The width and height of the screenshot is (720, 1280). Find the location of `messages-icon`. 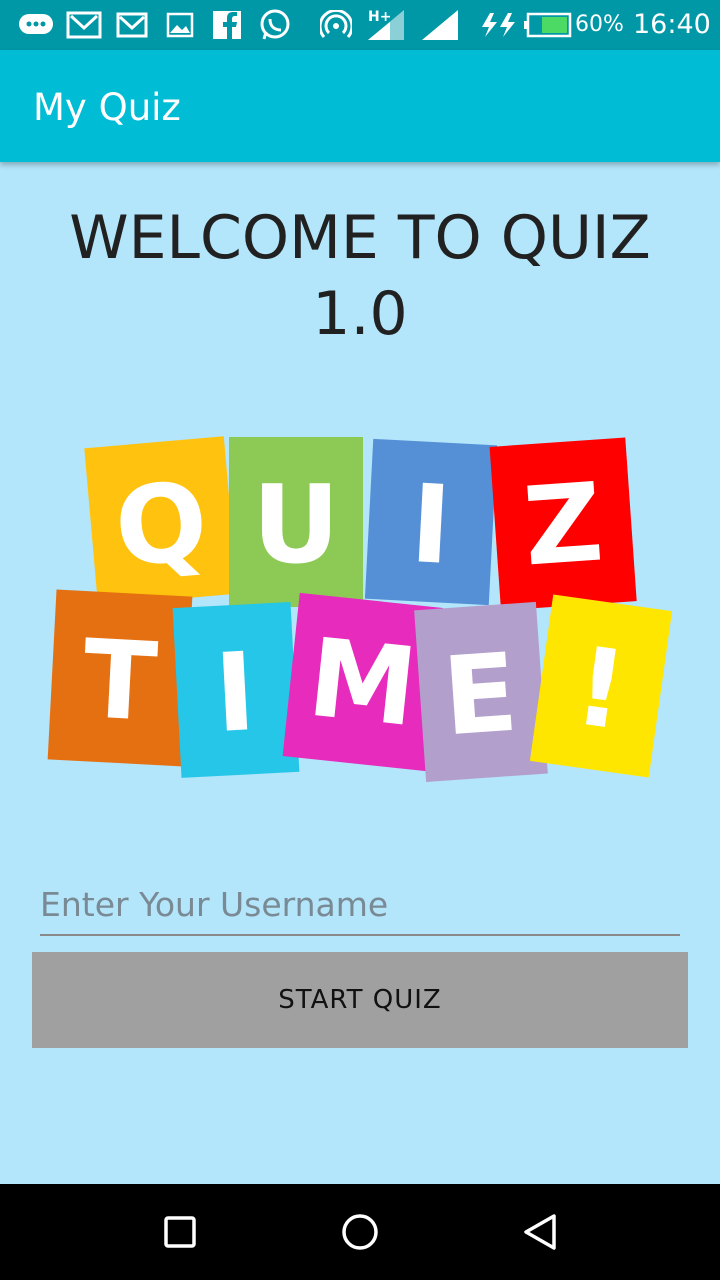

messages-icon is located at coordinates (36, 25).